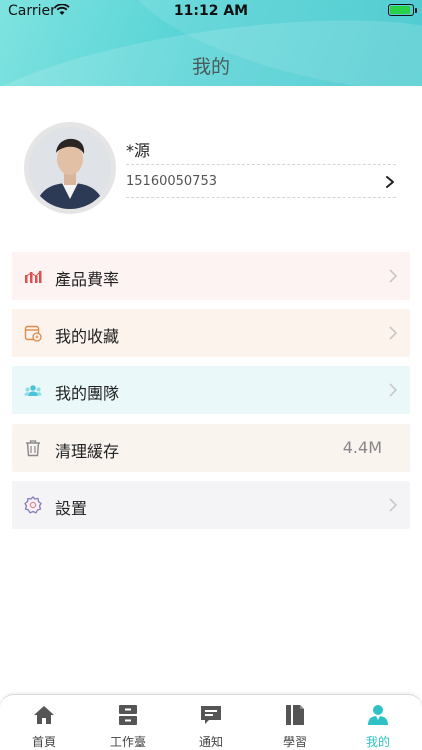 This screenshot has width=422, height=750. I want to click on wallet-icon, so click(33, 333).